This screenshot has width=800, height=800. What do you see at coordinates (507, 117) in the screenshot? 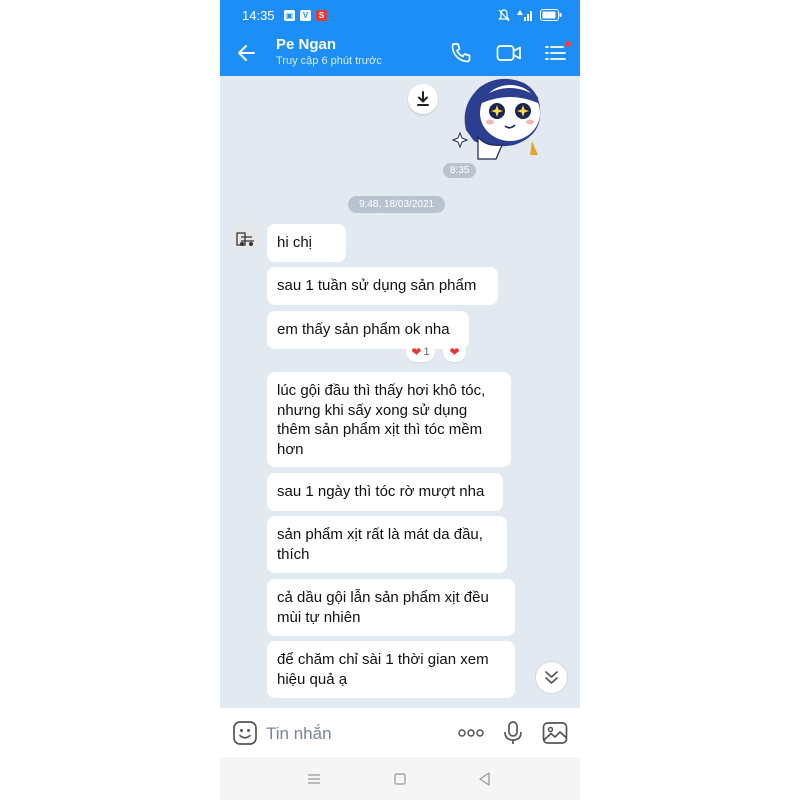
I see `sticker-image` at bounding box center [507, 117].